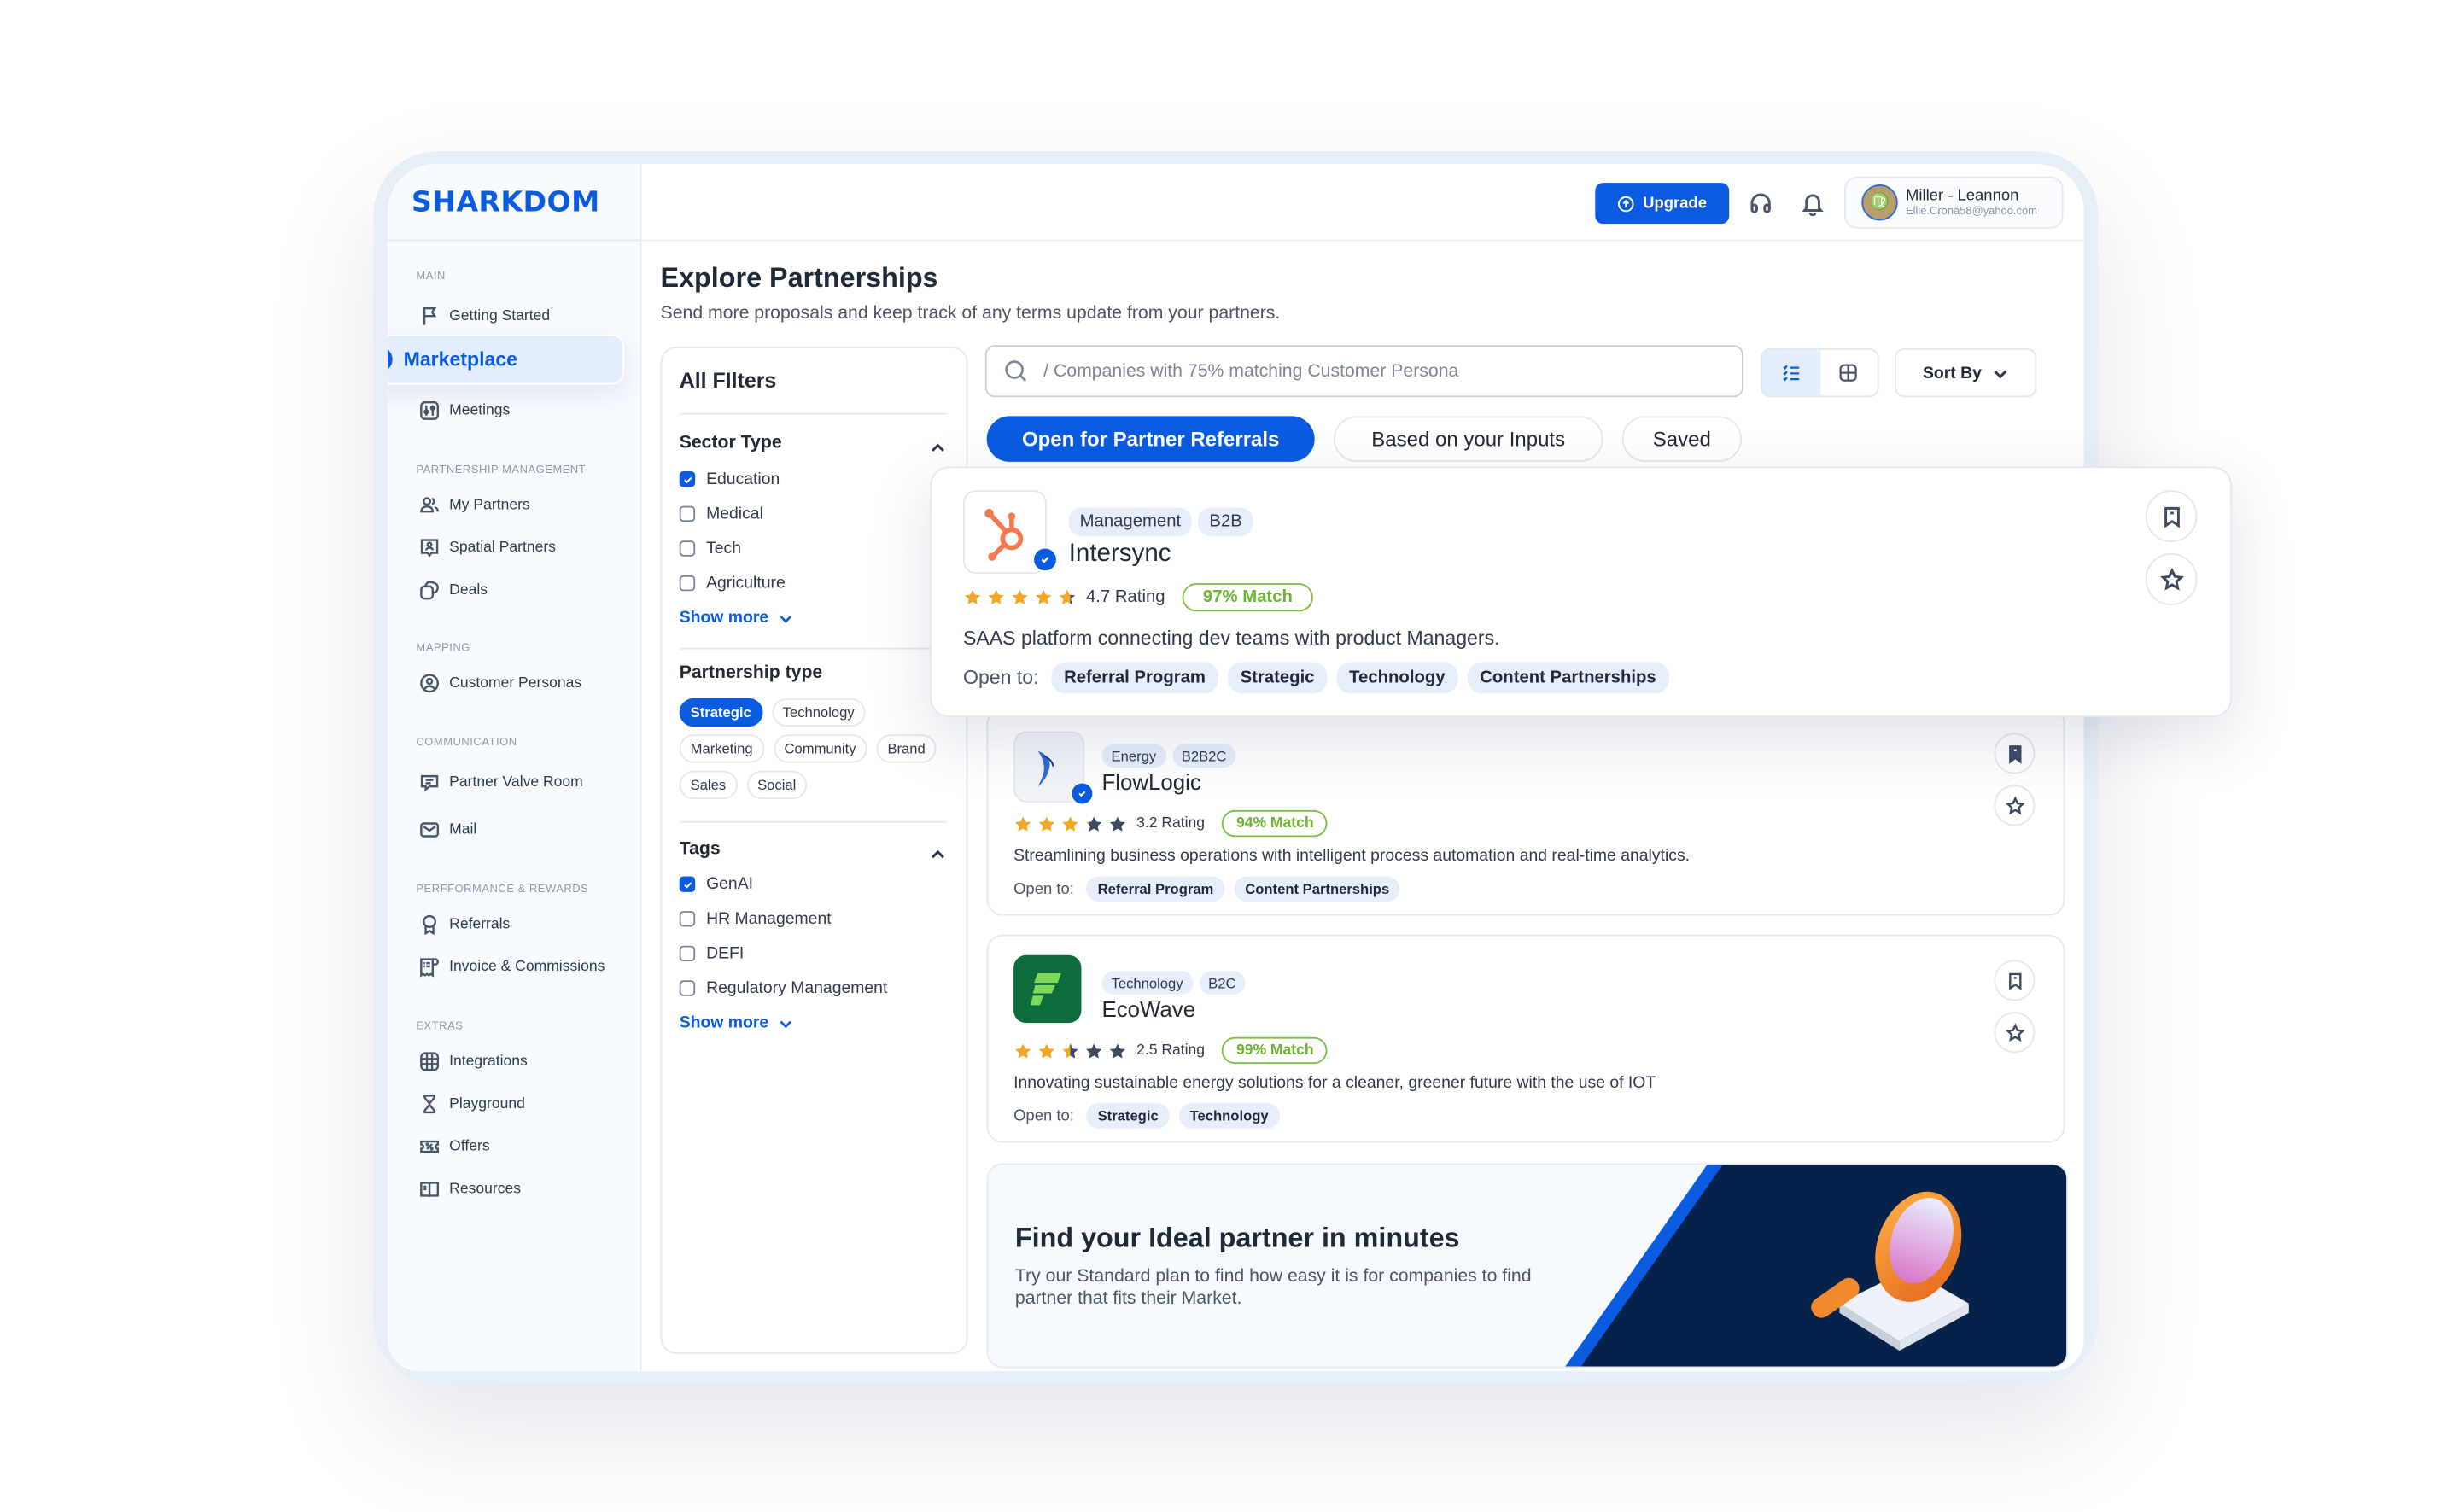  What do you see at coordinates (1120, 554) in the screenshot?
I see `company-name: Intersync` at bounding box center [1120, 554].